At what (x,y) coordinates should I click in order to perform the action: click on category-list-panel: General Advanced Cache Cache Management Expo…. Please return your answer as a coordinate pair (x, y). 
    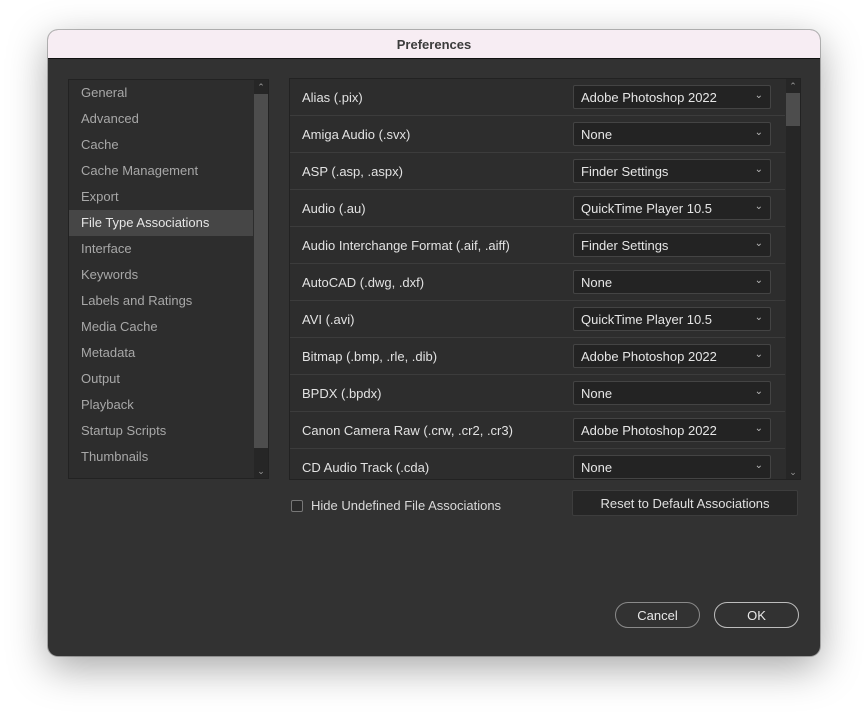
    Looking at the image, I should click on (168, 279).